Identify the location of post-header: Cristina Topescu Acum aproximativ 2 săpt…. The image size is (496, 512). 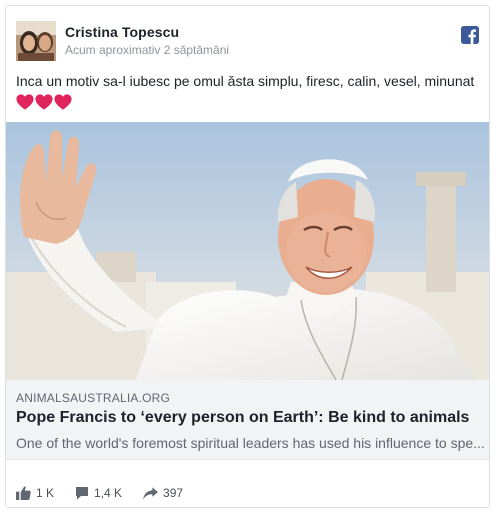
(247, 41).